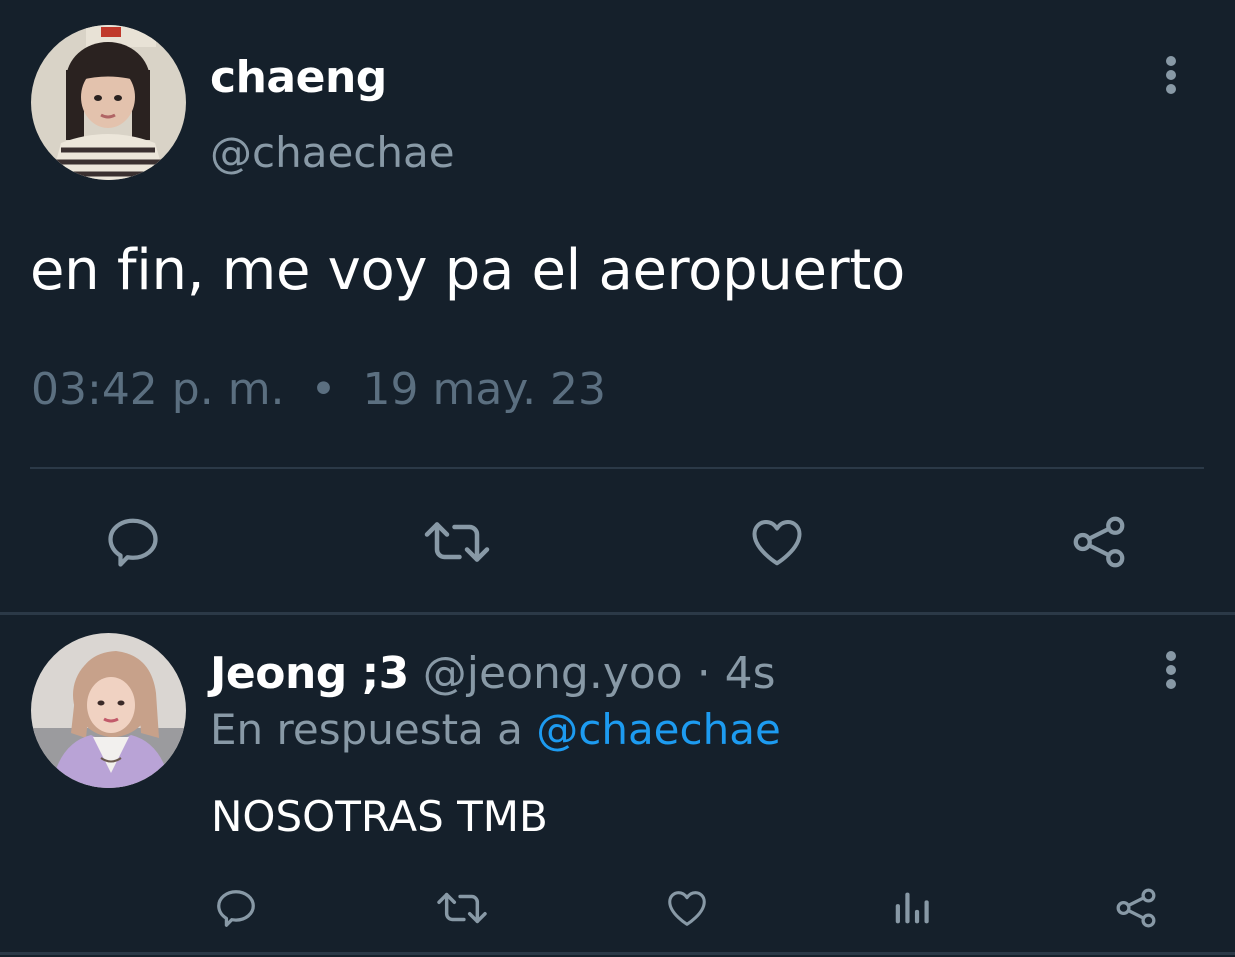 This screenshot has width=1235, height=957. I want to click on tweet-meta: 03:42 p. m. • 19 may. 23, so click(318, 389).